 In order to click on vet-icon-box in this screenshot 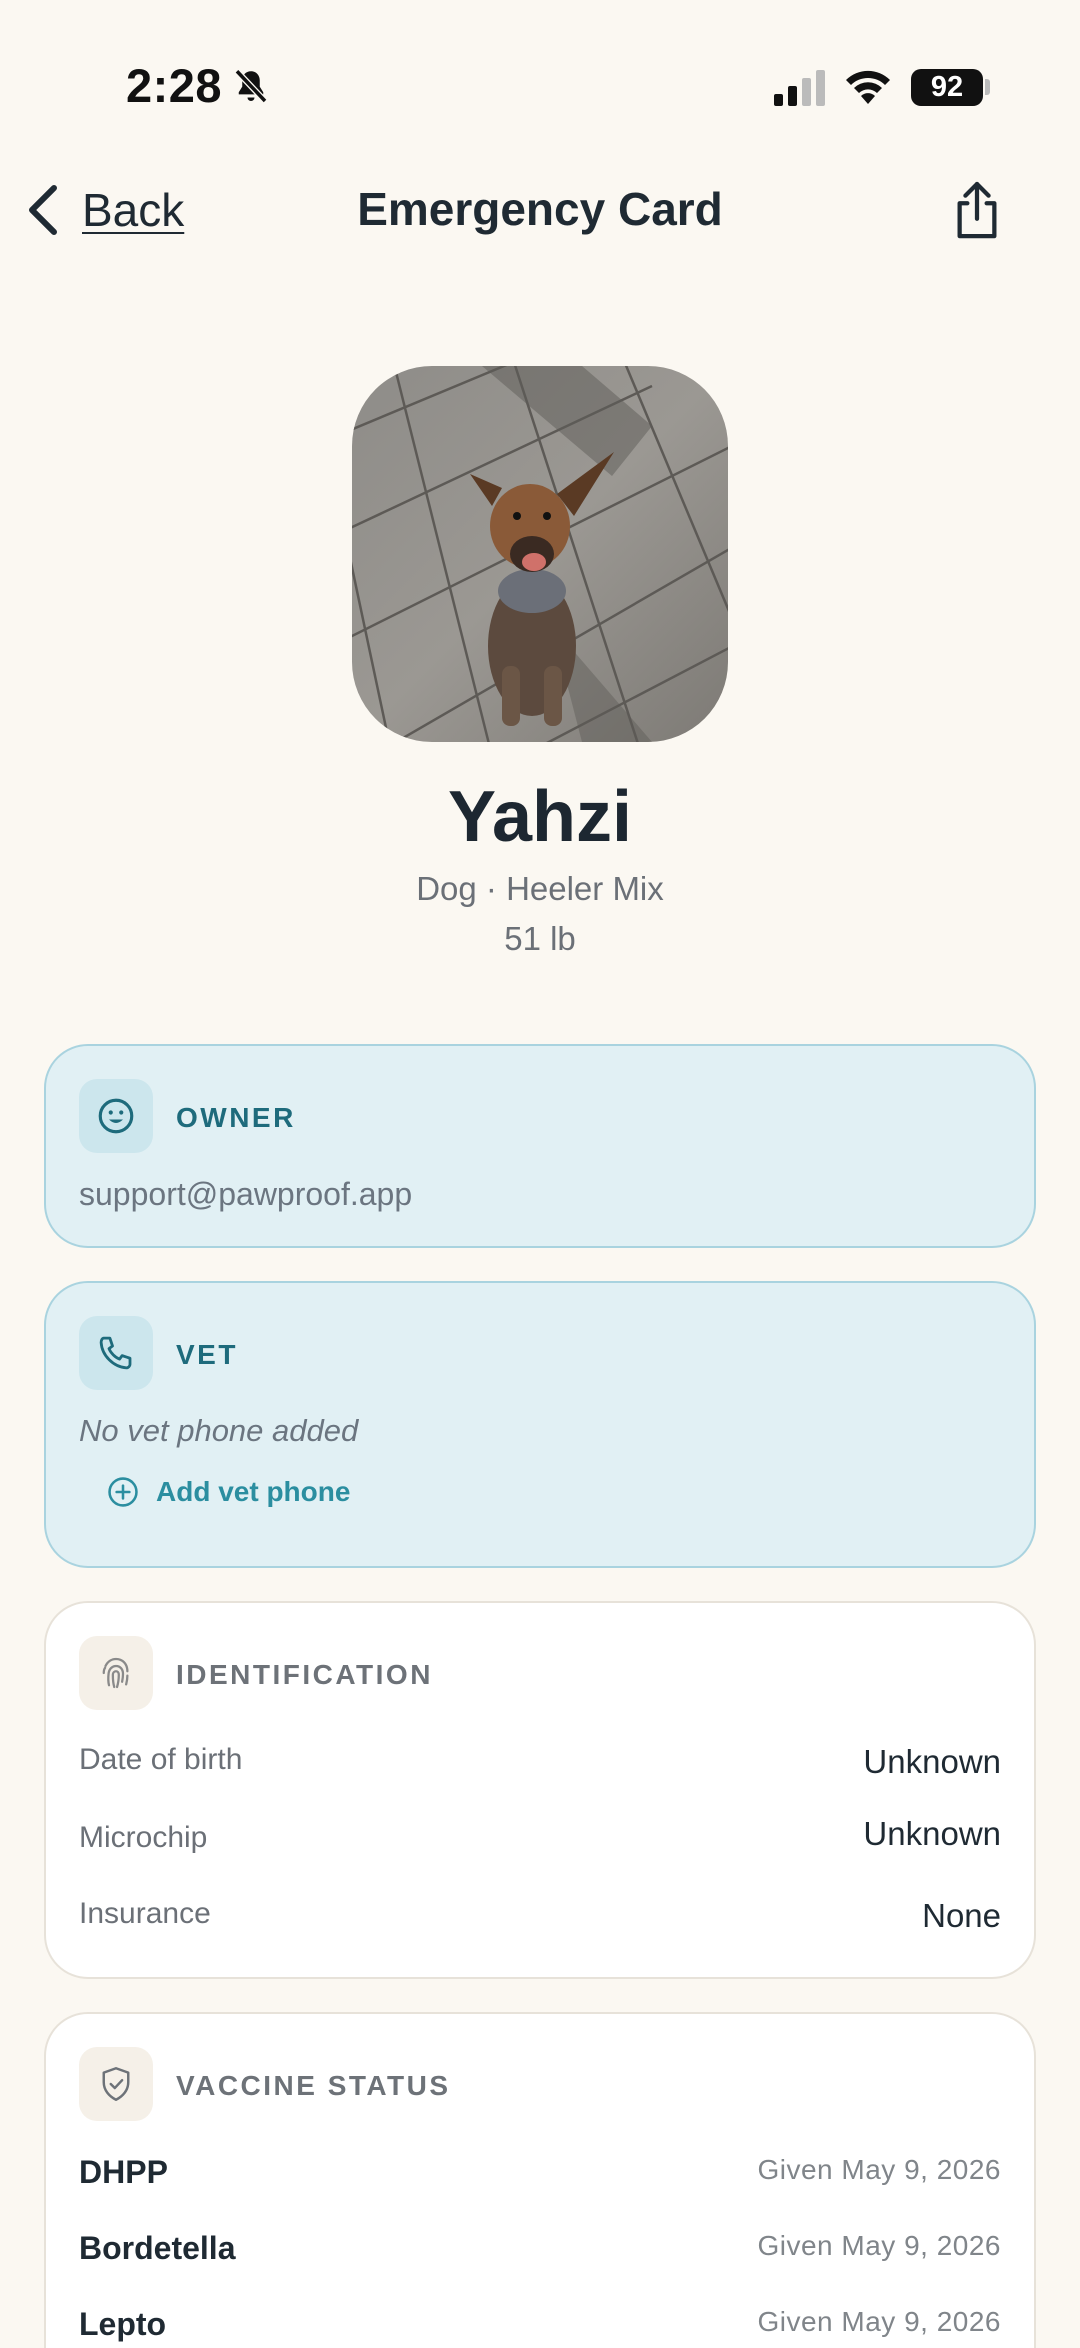, I will do `click(116, 1353)`.